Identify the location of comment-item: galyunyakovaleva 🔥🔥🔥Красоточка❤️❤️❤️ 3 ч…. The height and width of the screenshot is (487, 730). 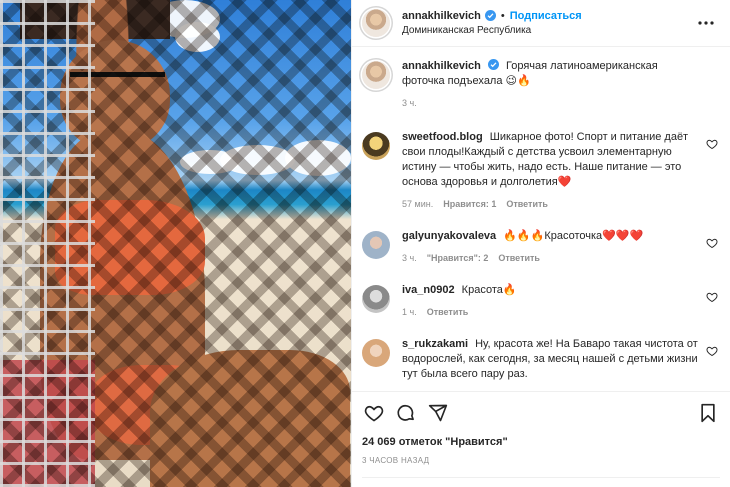
(541, 246).